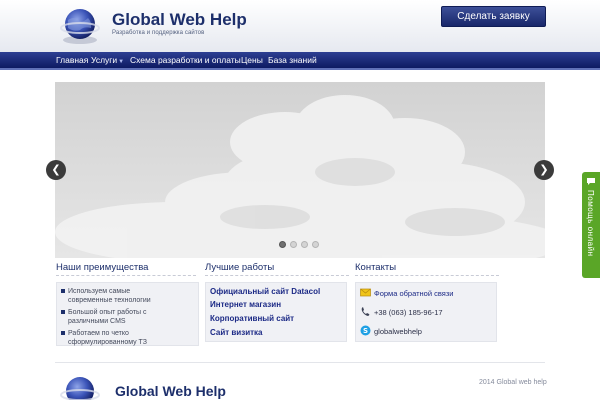  I want to click on skype-handle: globalwebhelp, so click(398, 331).